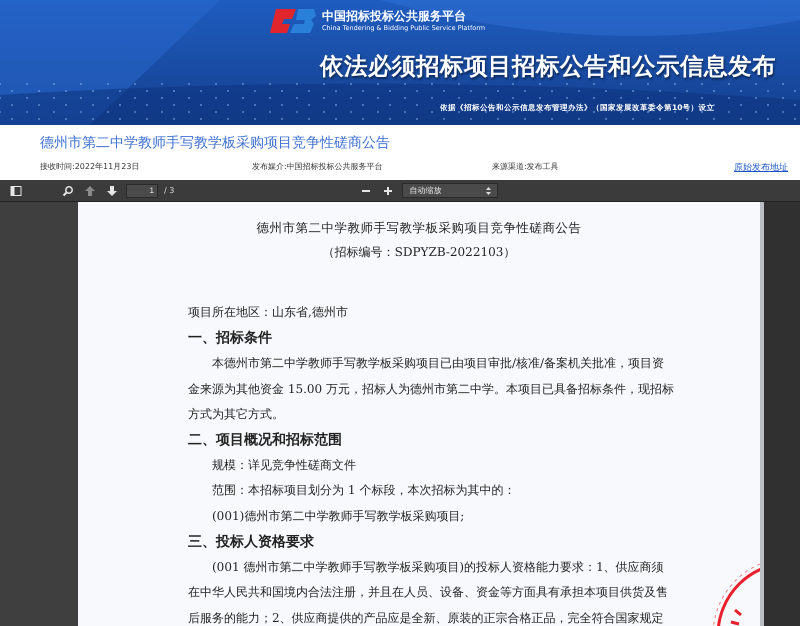 The image size is (800, 626). I want to click on banner-headline: 依法必须招标项目招标公告和公示信息发布, so click(548, 66).